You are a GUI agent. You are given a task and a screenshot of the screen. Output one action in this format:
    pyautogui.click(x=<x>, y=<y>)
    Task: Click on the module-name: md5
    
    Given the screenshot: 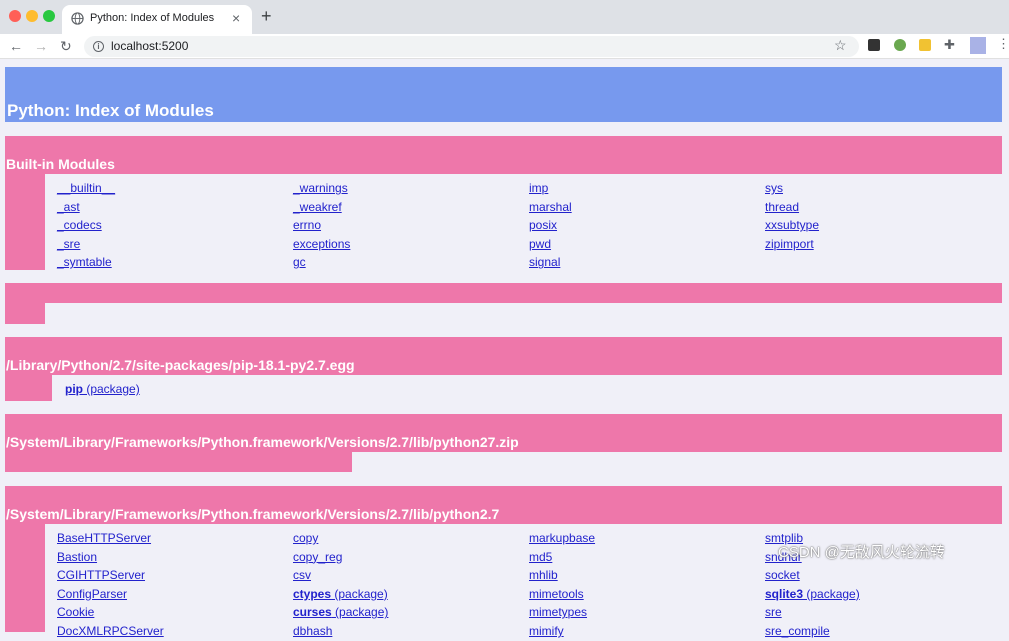 What is the action you would take?
    pyautogui.click(x=541, y=556)
    